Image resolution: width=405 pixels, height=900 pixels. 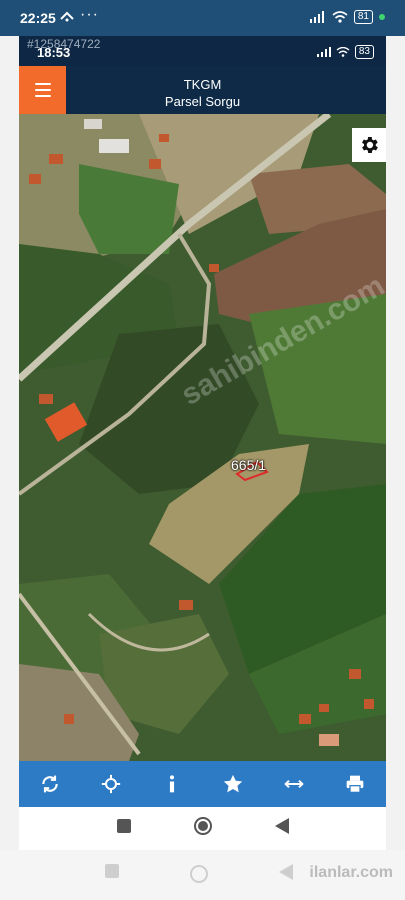 I want to click on refresh-button, so click(x=50, y=784).